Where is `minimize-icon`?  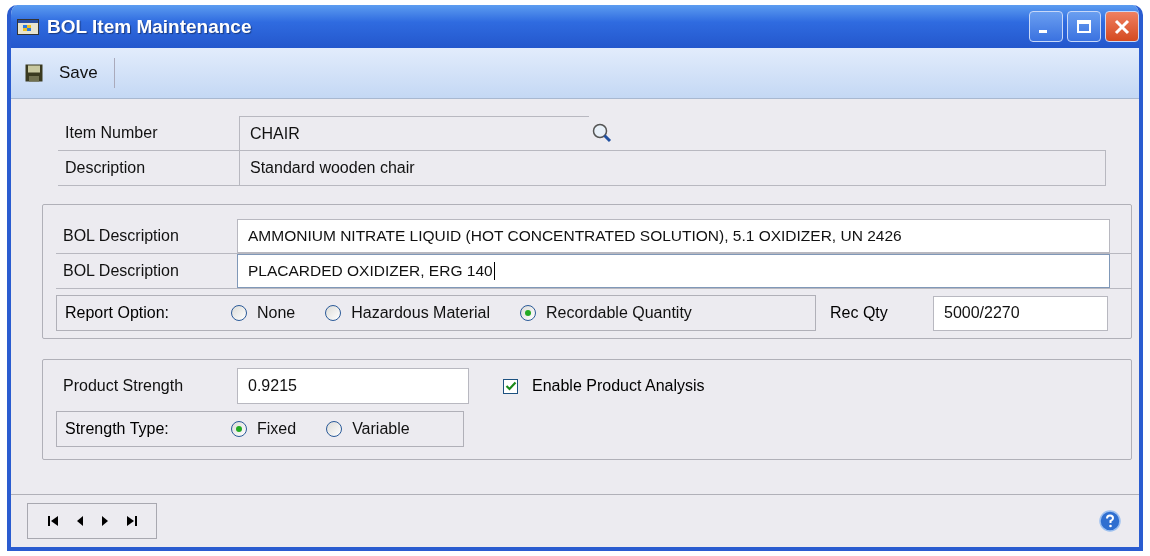 minimize-icon is located at coordinates (1043, 31).